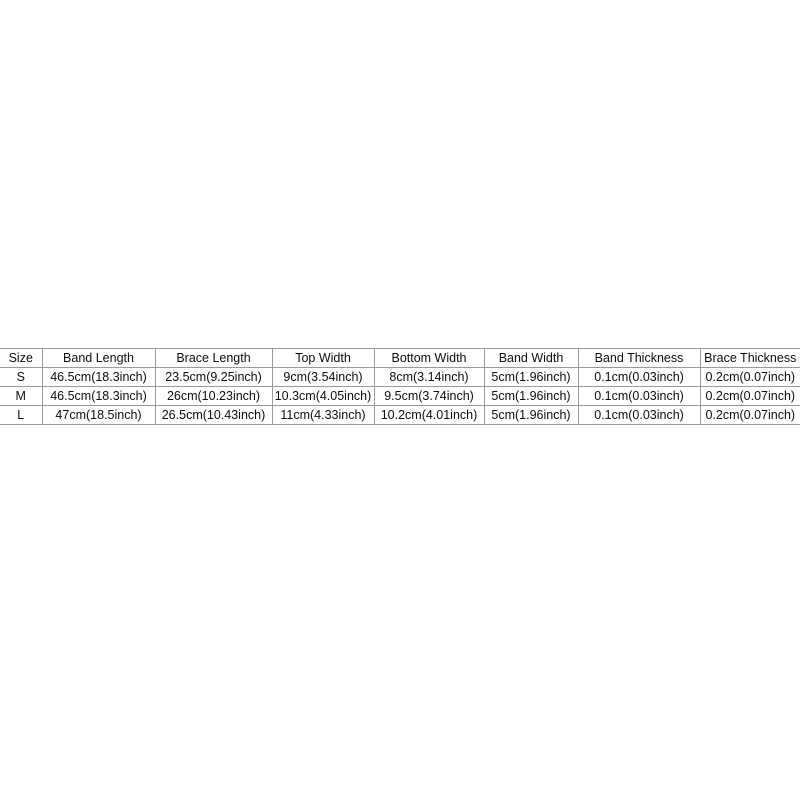  Describe the element at coordinates (213, 377) in the screenshot. I see `cell-brace-length: 23.5cm(9.25inch)` at that location.